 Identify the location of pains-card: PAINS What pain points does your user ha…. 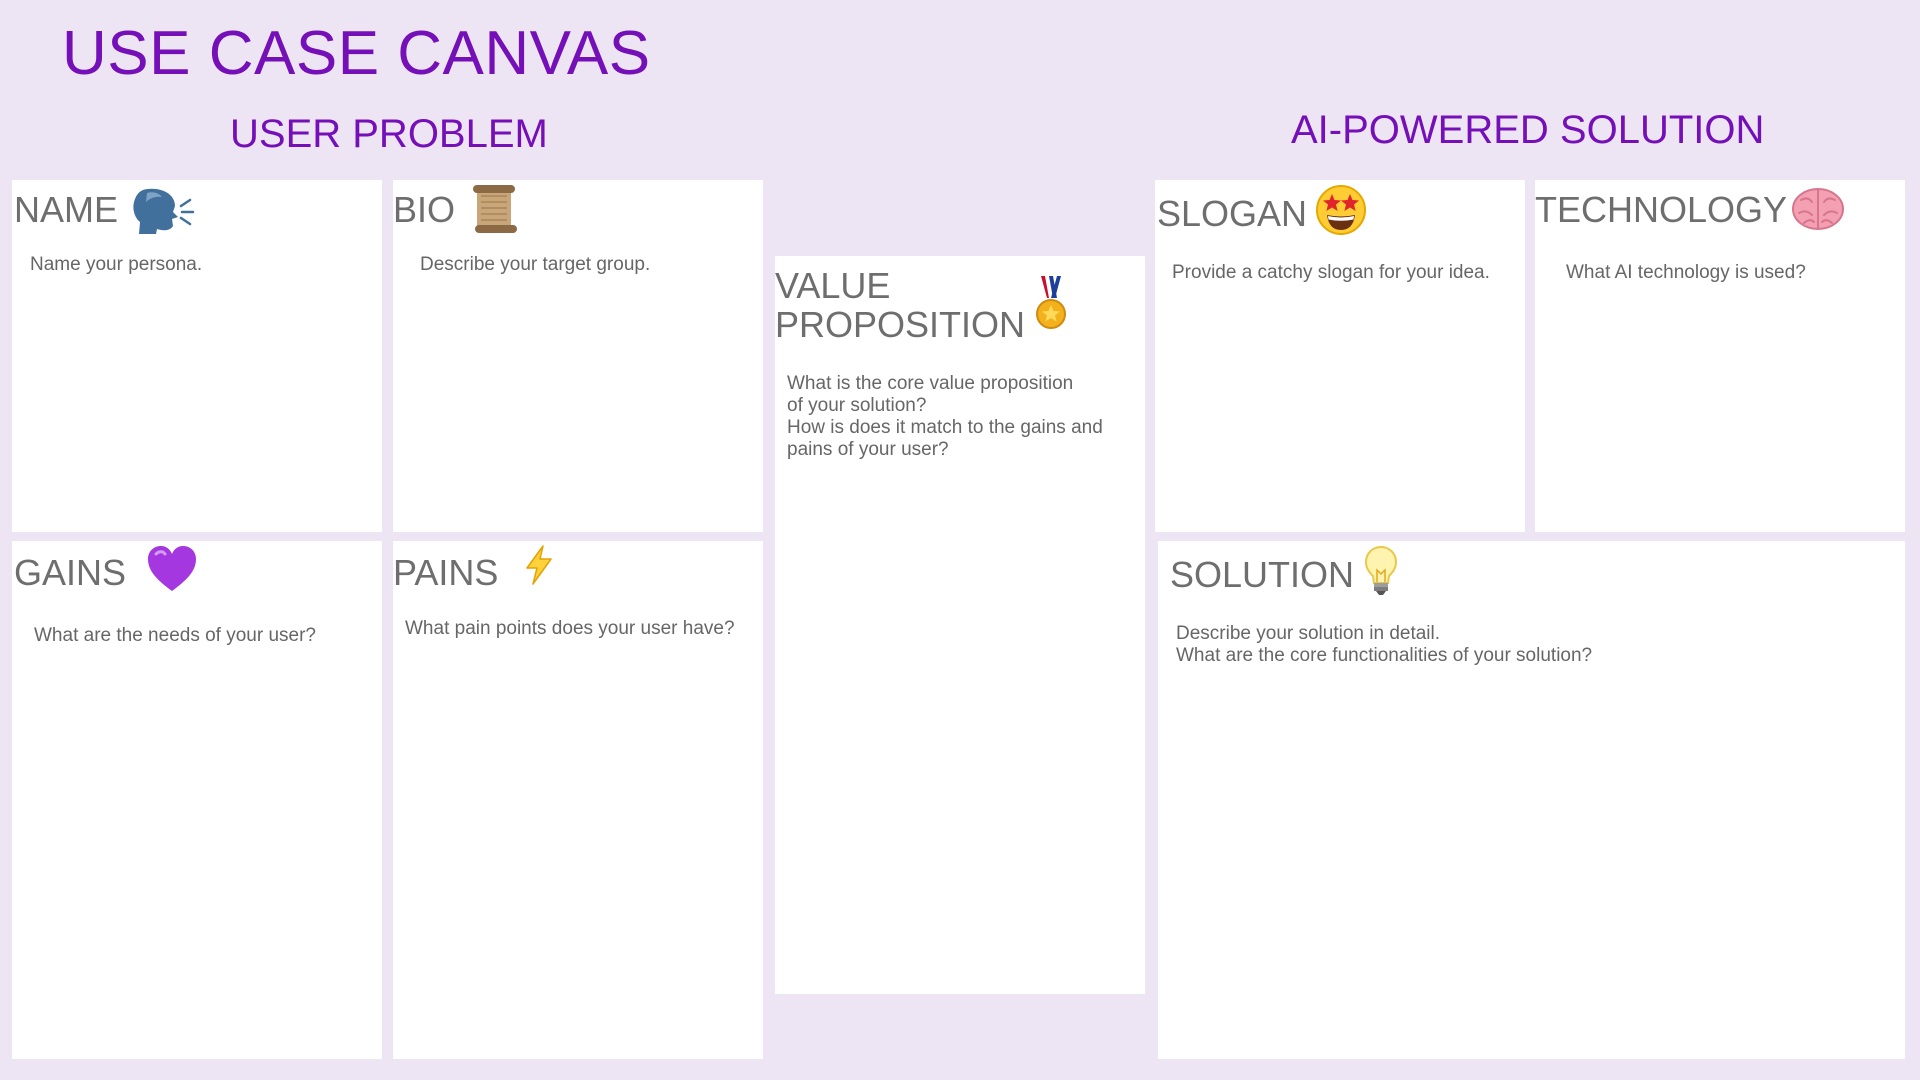
(578, 800).